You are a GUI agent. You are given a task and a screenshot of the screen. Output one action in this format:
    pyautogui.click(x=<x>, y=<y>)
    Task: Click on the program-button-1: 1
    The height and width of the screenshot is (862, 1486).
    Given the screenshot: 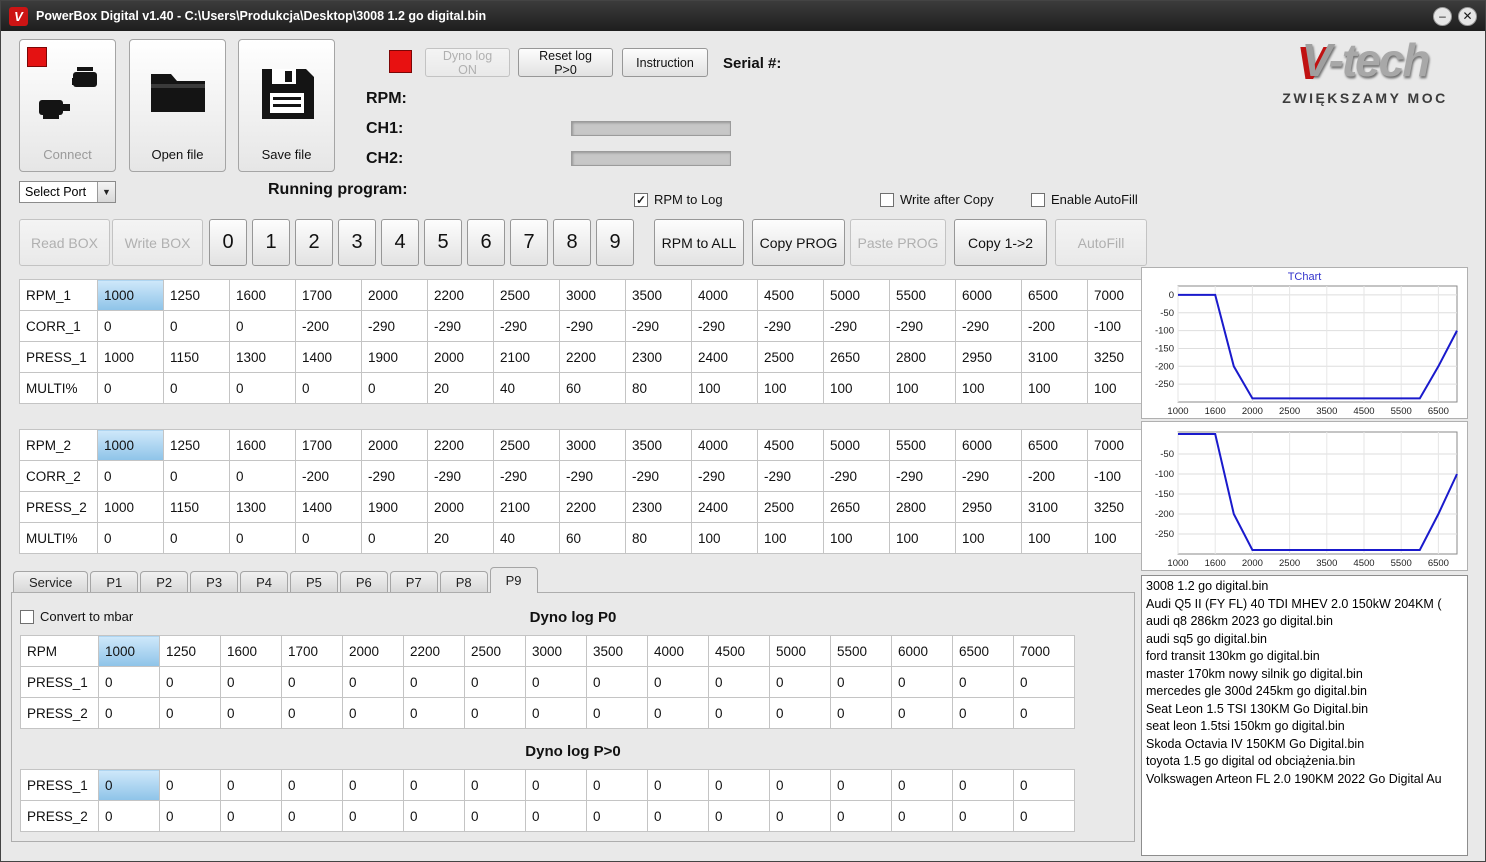 What is the action you would take?
    pyautogui.click(x=271, y=242)
    